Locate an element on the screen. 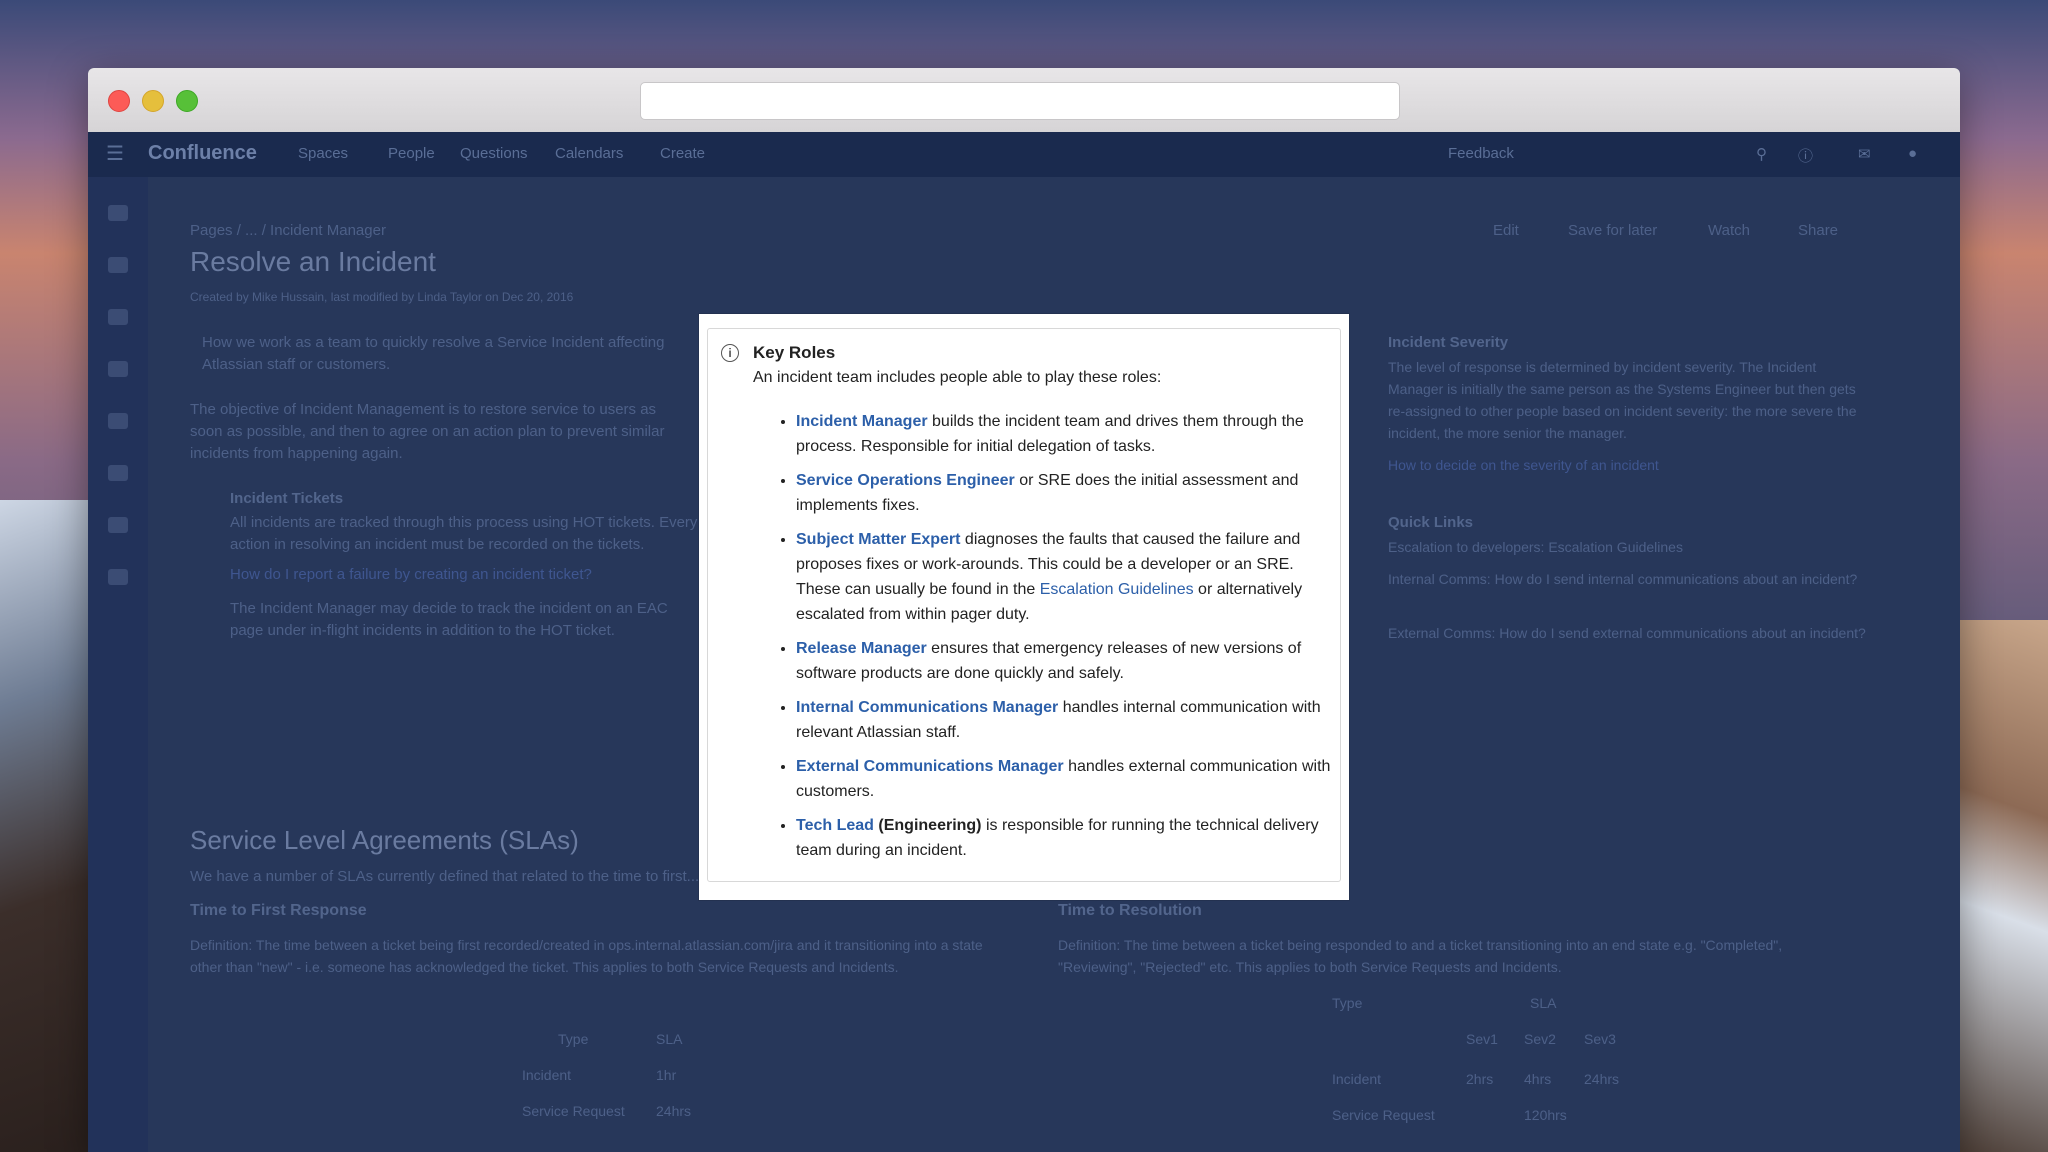 The image size is (2048, 1152). tfr-row-service-request: Service Request is located at coordinates (573, 1111).